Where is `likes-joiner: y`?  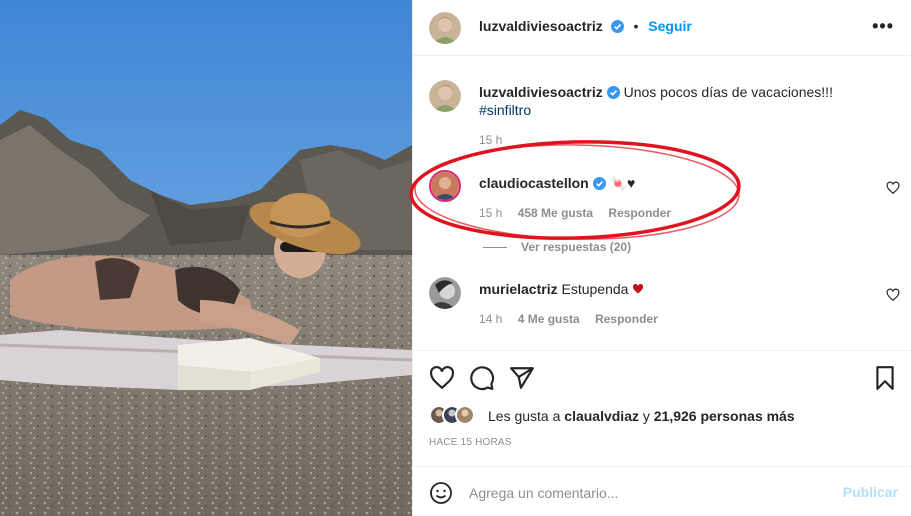
likes-joiner: y is located at coordinates (646, 416).